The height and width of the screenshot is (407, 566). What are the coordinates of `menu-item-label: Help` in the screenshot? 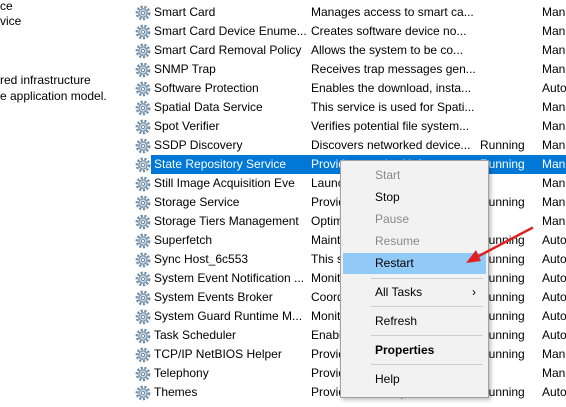 It's located at (387, 379).